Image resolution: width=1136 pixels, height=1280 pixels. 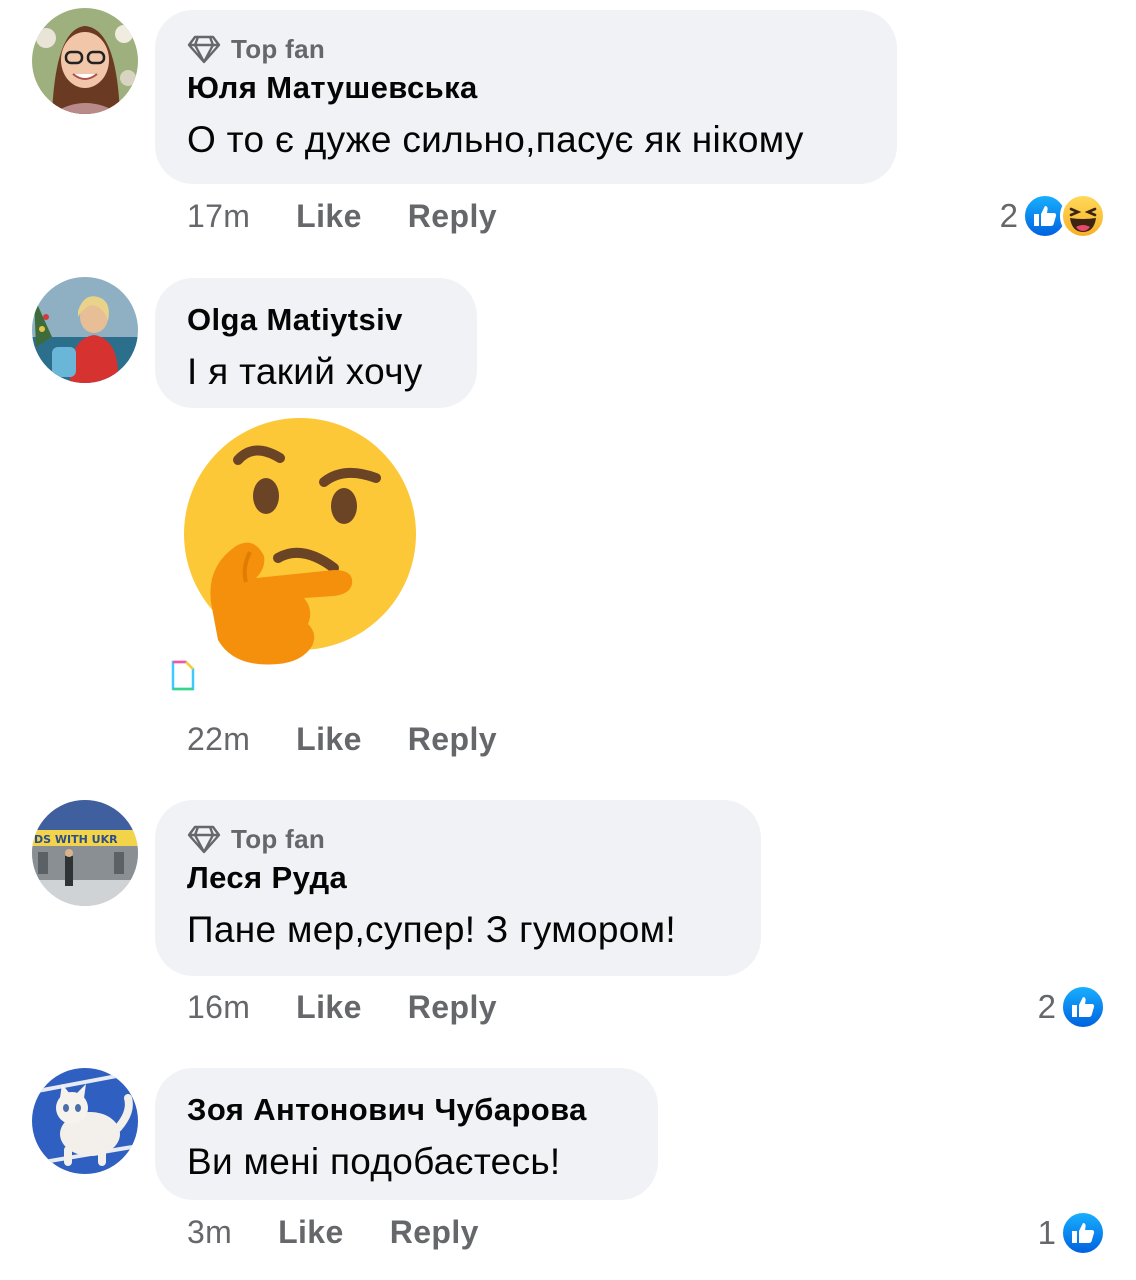 I want to click on comment-time: 17m, so click(x=218, y=216).